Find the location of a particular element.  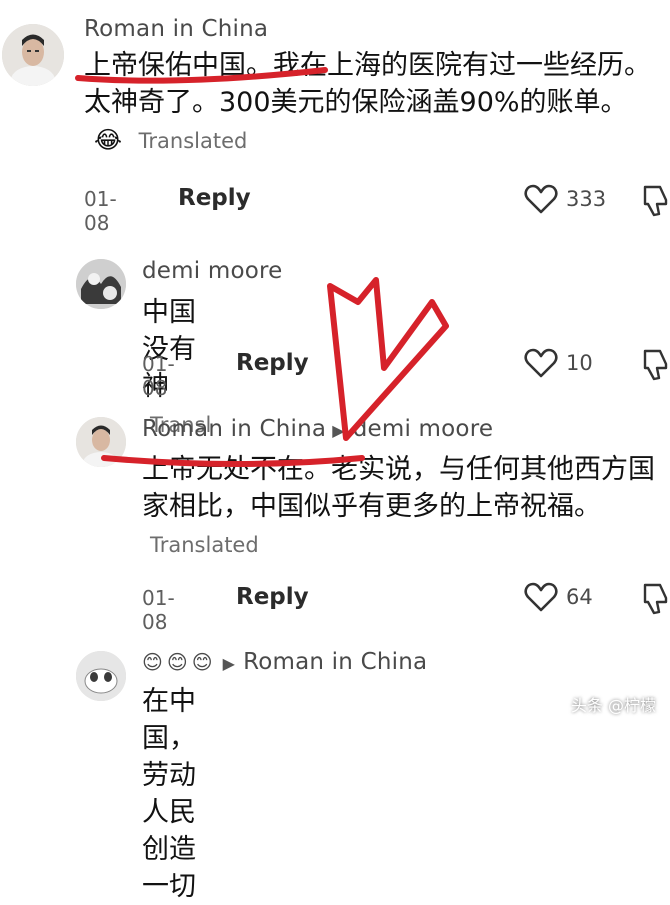

comment-text: 在中国，劳动人民创造一切 is located at coordinates (169, 794).